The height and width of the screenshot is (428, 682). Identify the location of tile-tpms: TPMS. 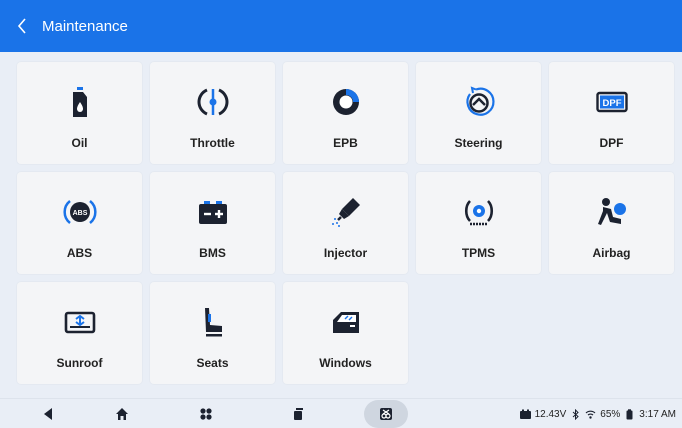
(478, 223).